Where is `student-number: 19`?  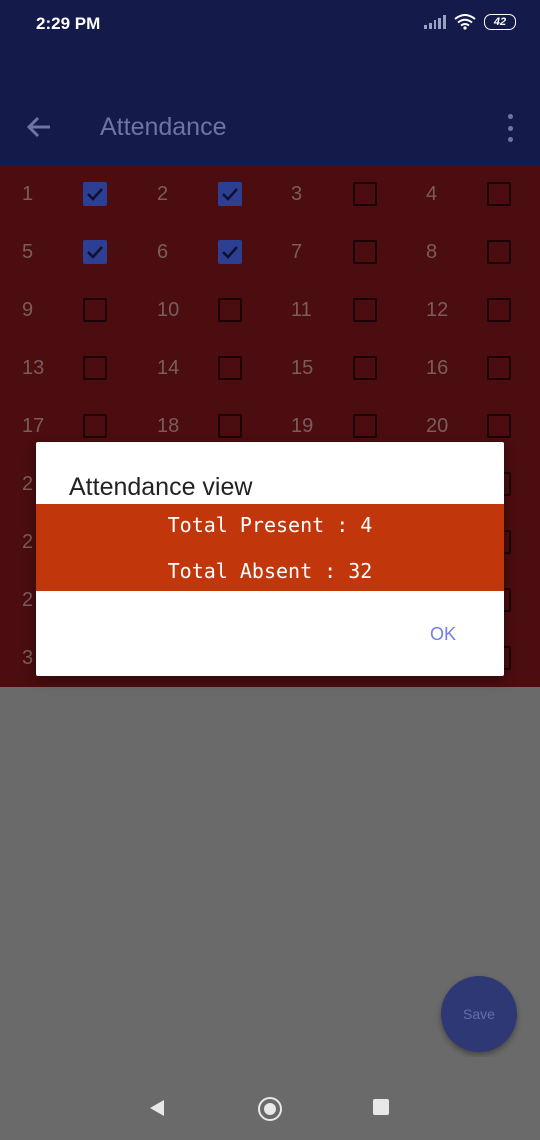
student-number: 19 is located at coordinates (302, 426).